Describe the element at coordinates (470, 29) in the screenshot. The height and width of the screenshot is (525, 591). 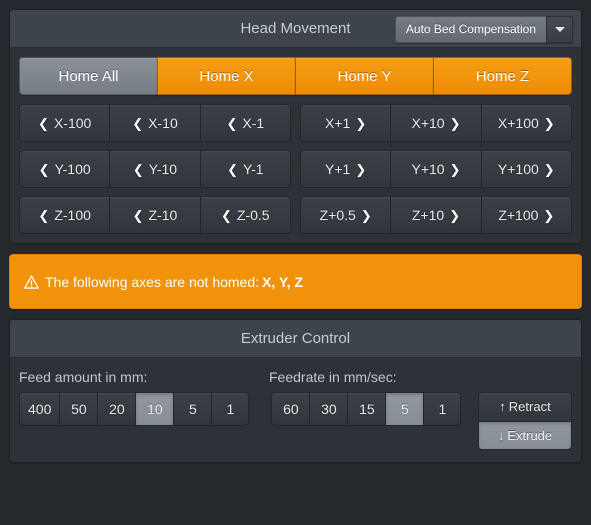
I see `auto-bed-compensation-button: Auto Bed Compensation` at that location.